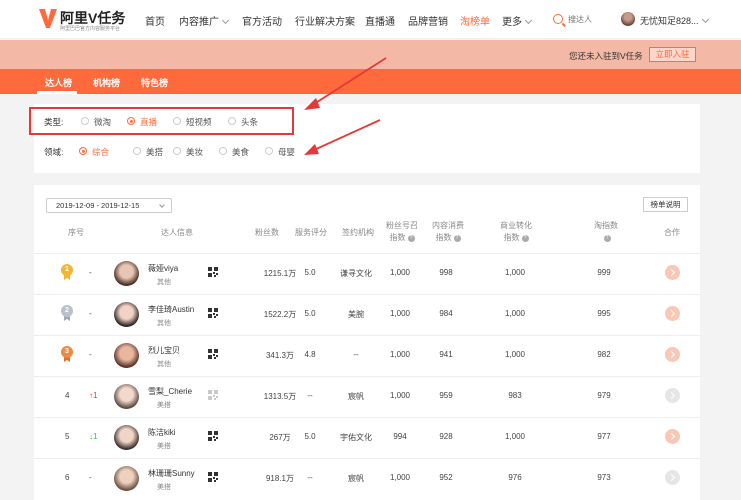  Describe the element at coordinates (58, 82) in the screenshot. I see `tab-talent-ranking: 达人榜` at that location.